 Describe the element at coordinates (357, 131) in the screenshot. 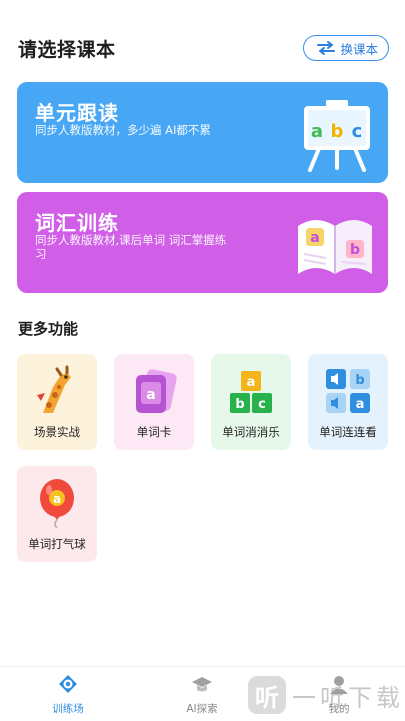

I see `easel-letter-c: c` at that location.